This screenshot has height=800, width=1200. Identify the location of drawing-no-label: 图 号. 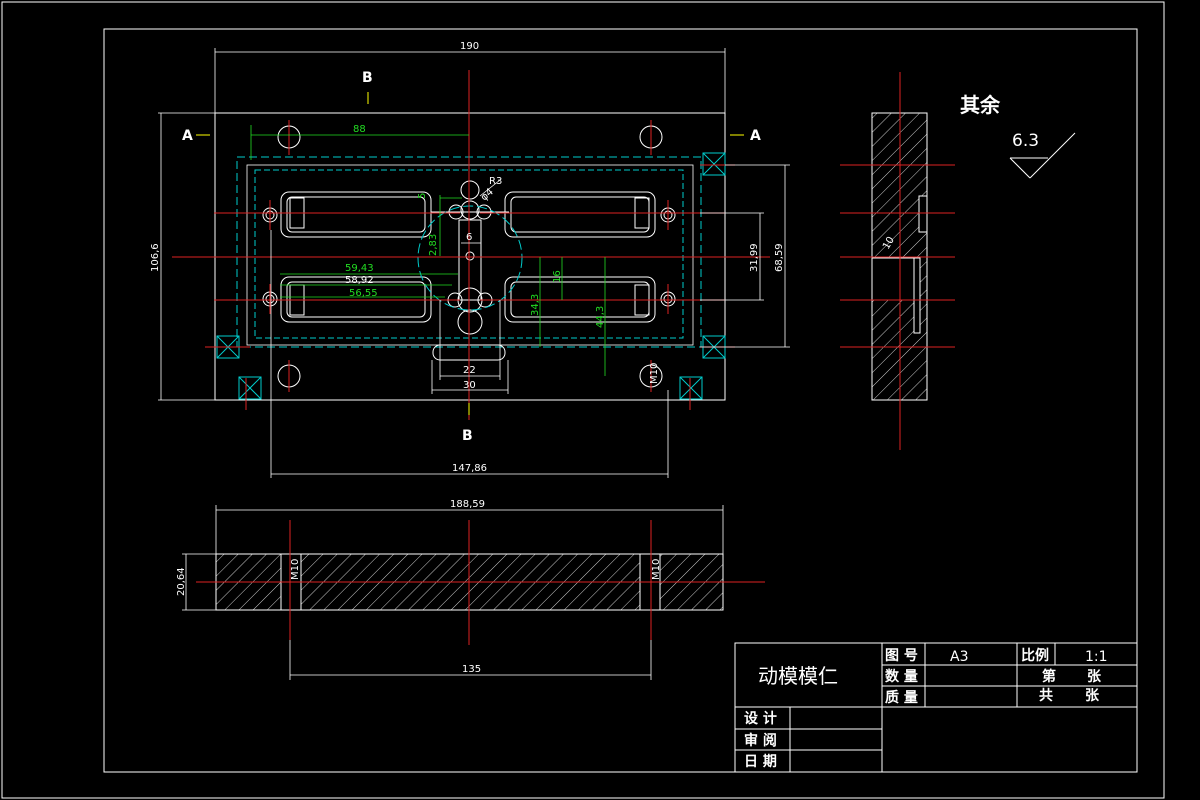
(901, 656).